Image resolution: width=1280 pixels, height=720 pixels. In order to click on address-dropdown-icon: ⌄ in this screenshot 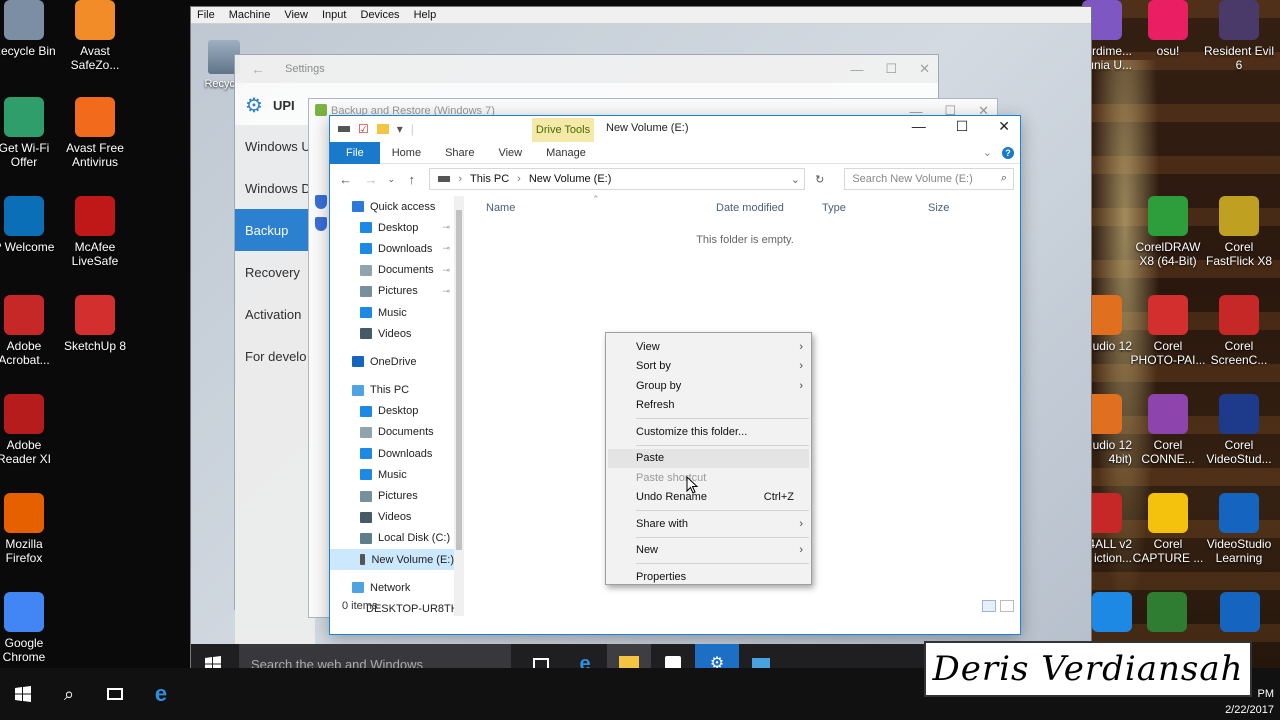, I will do `click(797, 179)`.